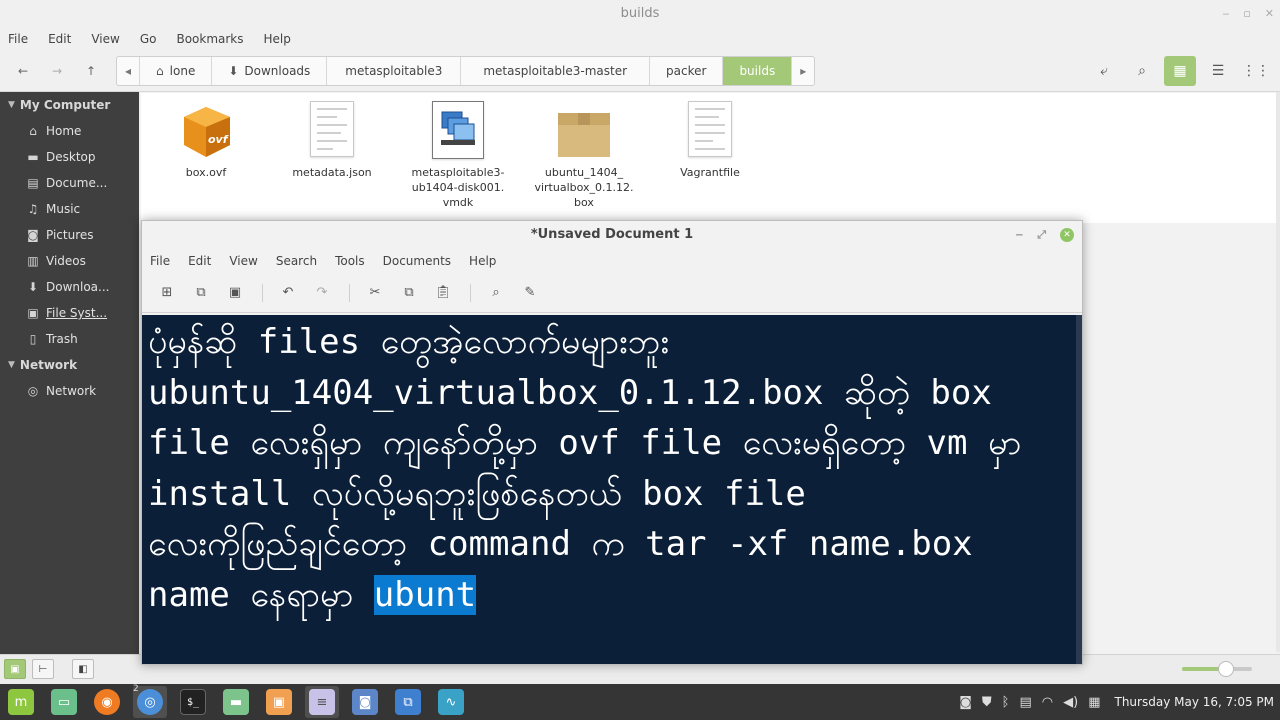 This screenshot has width=1280, height=720. I want to click on bluetooth-icon: ᛒ, so click(1006, 702).